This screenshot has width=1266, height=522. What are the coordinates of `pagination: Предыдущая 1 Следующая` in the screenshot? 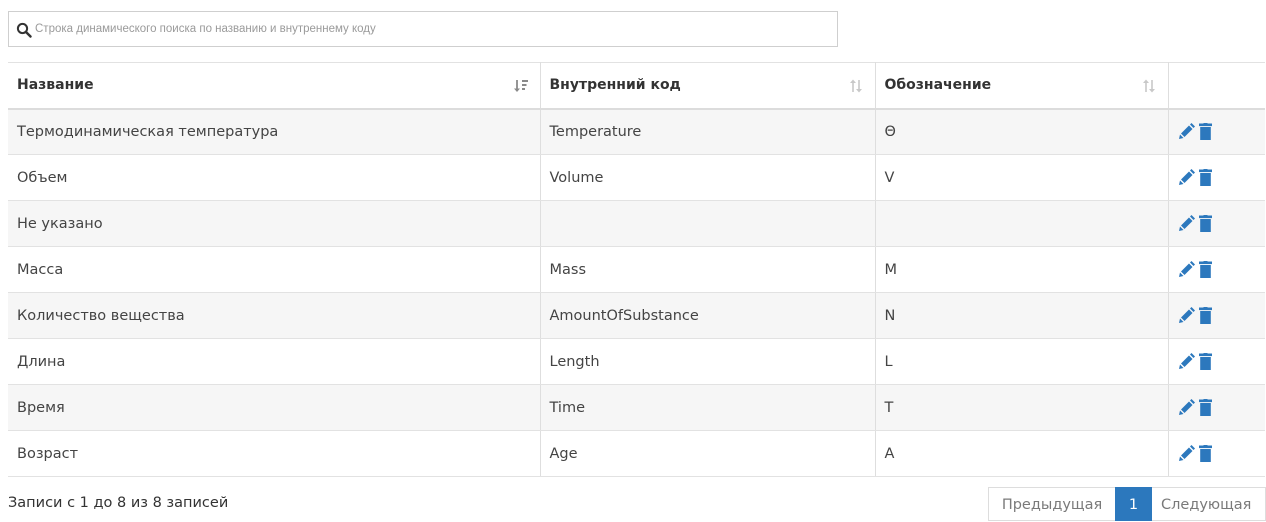 It's located at (1127, 504).